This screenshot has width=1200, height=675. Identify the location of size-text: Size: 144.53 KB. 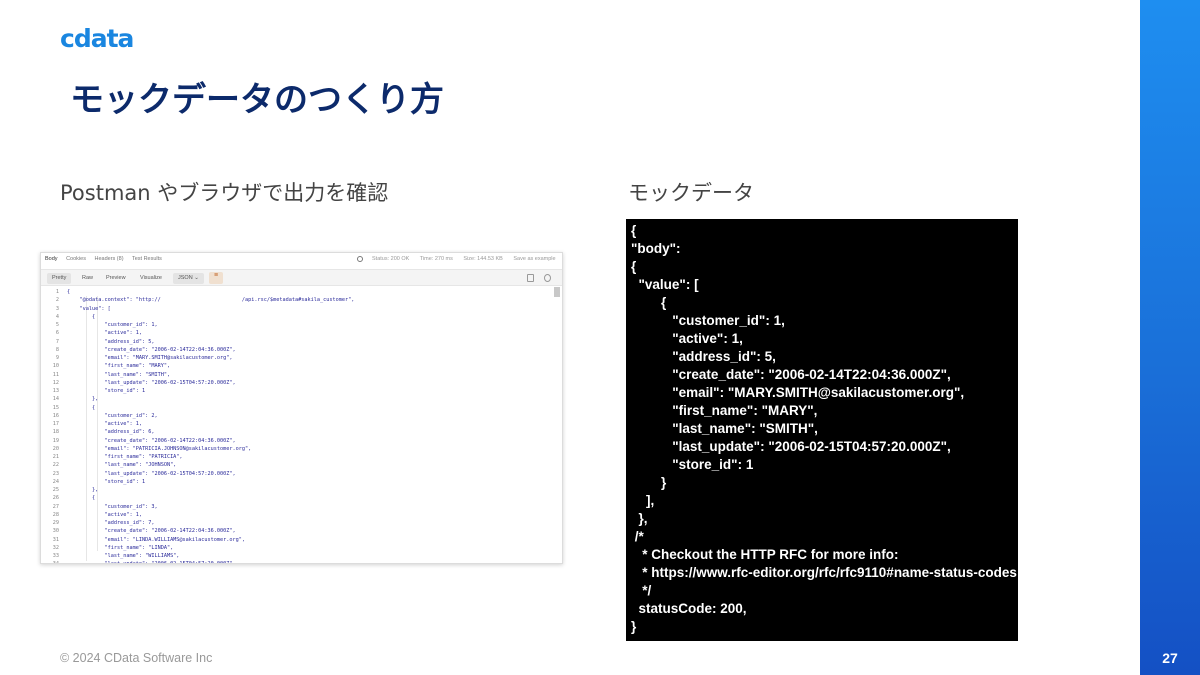
(483, 259).